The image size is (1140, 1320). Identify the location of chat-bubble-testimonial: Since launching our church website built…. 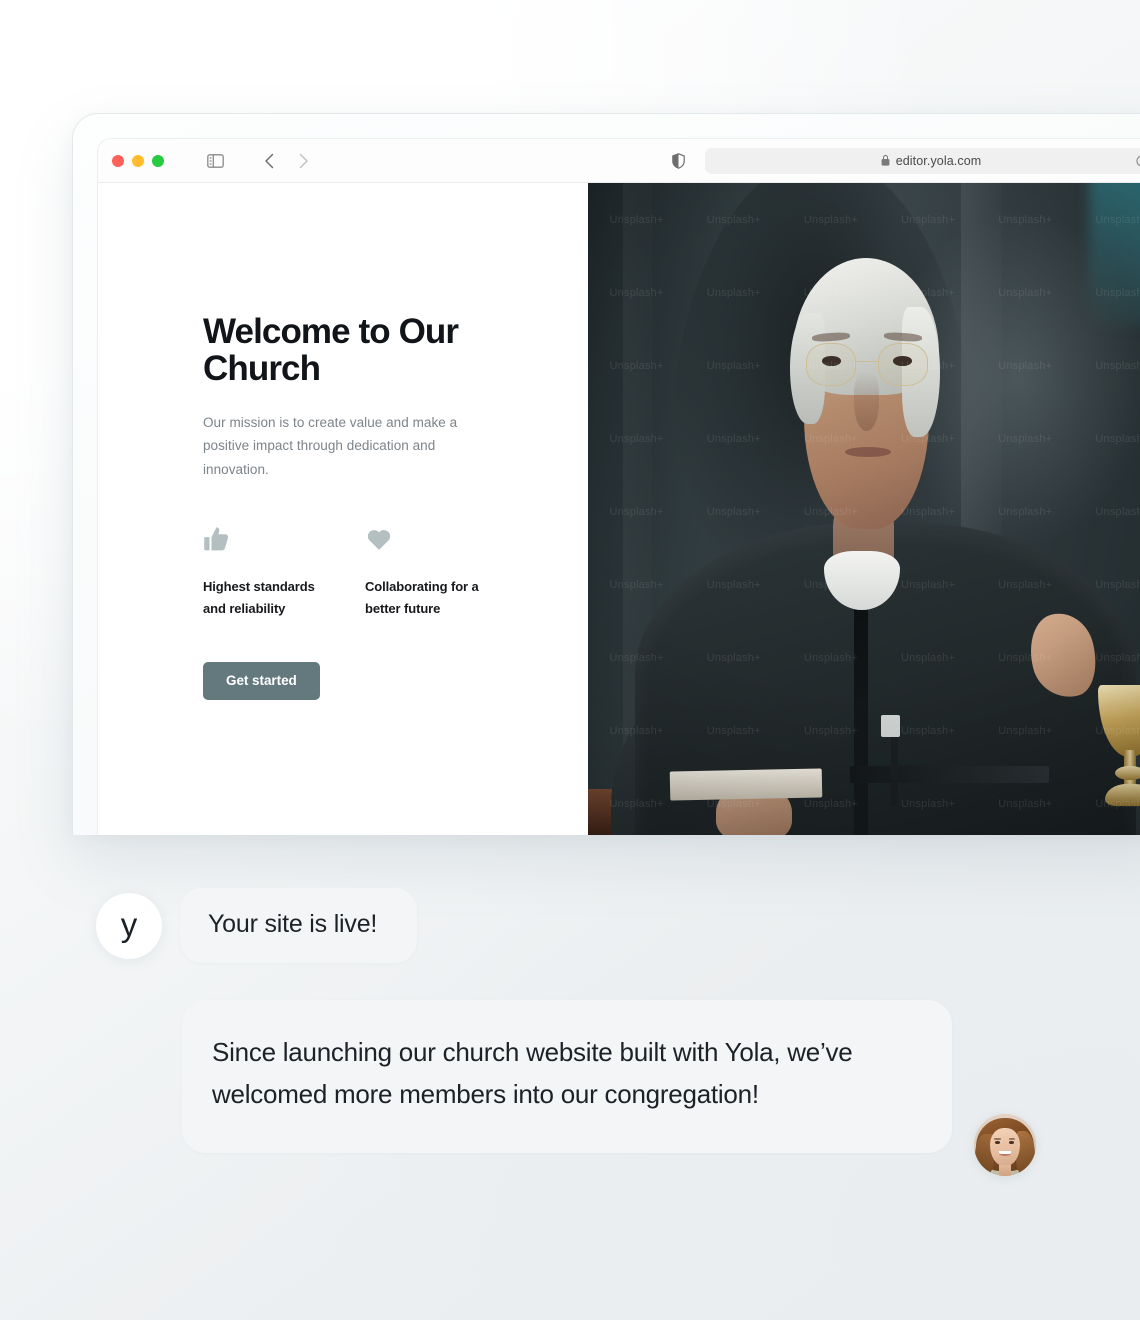
(567, 1077).